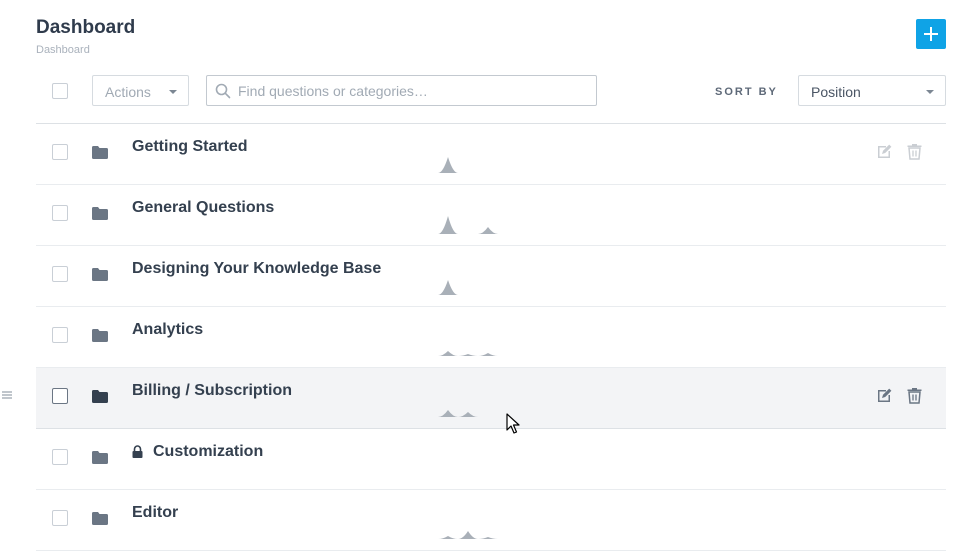 This screenshot has width=980, height=551. I want to click on category-name: Customization, so click(208, 452).